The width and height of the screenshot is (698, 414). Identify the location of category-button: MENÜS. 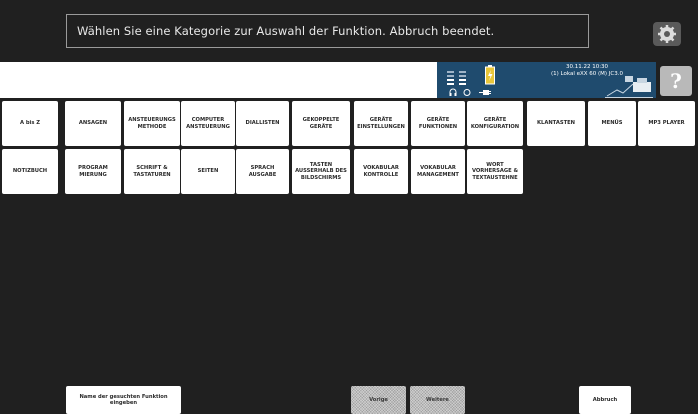
(612, 123).